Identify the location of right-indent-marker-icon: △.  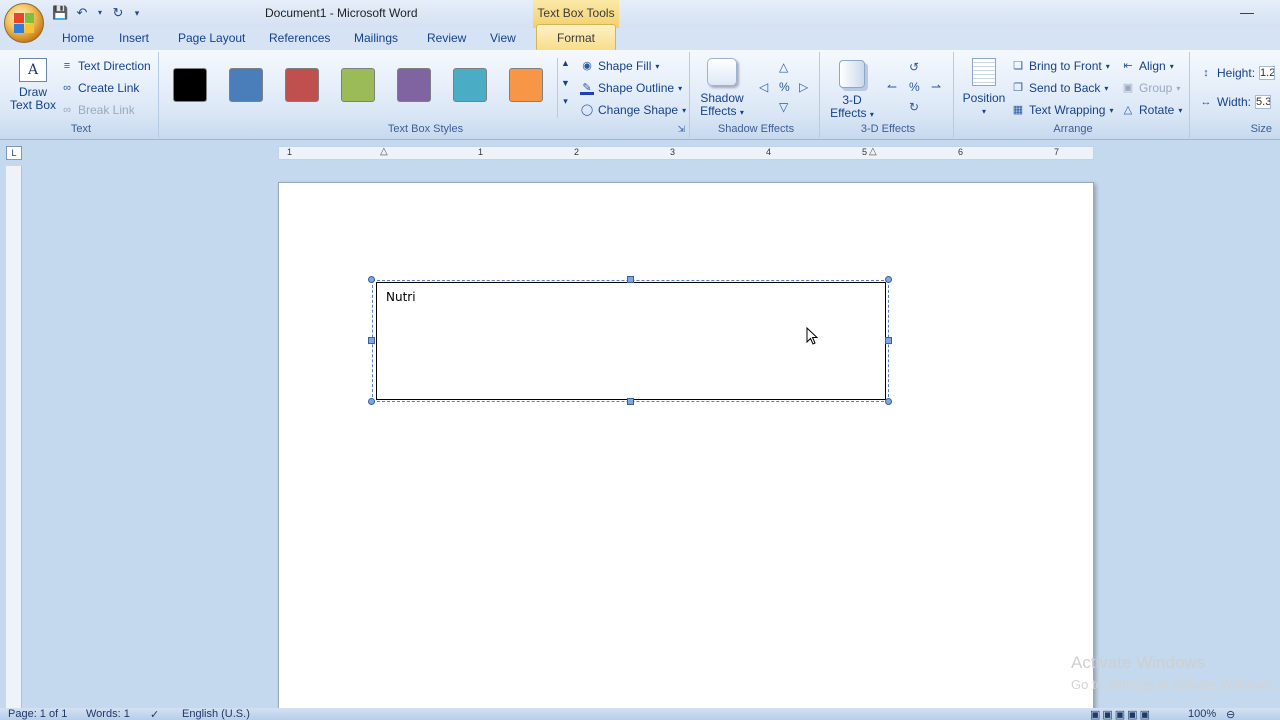
(873, 151).